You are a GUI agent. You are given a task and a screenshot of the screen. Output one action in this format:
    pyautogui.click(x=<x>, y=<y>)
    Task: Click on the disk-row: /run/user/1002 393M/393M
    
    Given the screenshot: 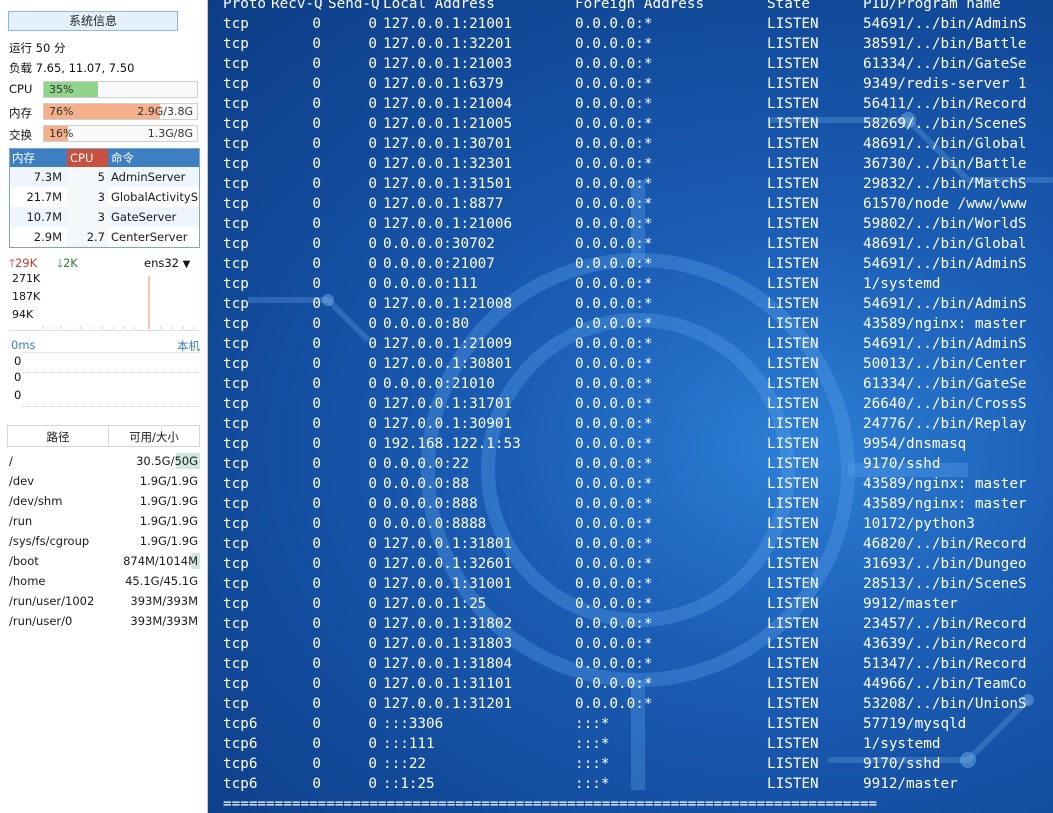 What is the action you would take?
    pyautogui.click(x=103, y=601)
    